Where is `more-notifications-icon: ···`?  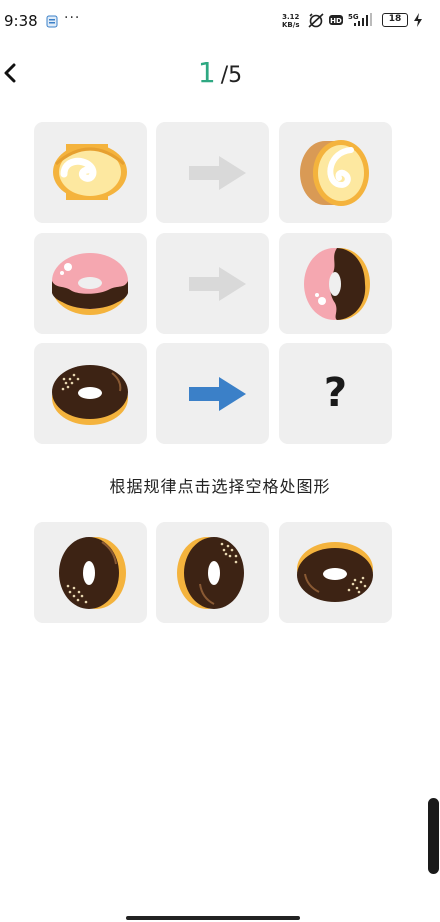
more-notifications-icon: ··· is located at coordinates (72, 18).